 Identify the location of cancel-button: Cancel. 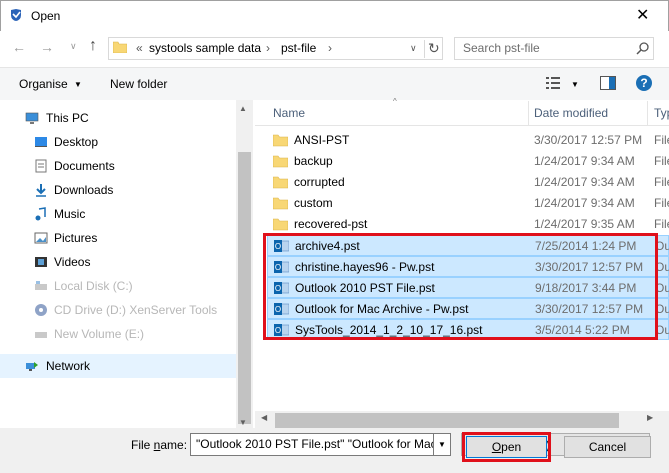
(607, 447).